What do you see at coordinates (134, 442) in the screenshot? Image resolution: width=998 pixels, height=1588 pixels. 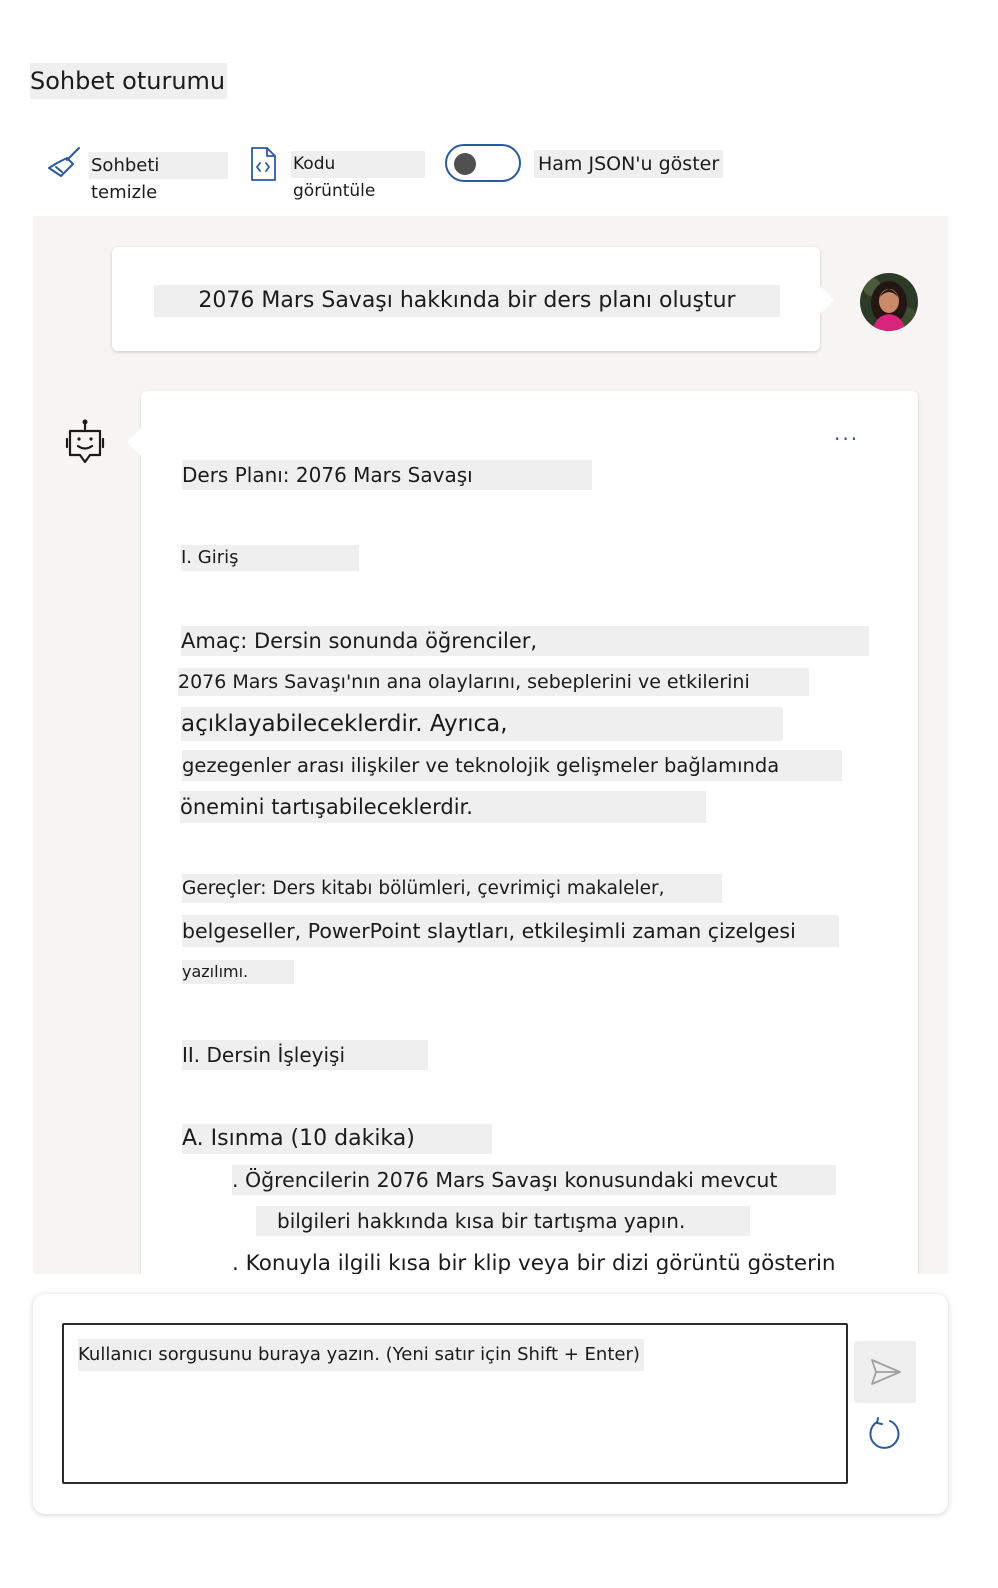 I see `assistant-bubble-pointer` at bounding box center [134, 442].